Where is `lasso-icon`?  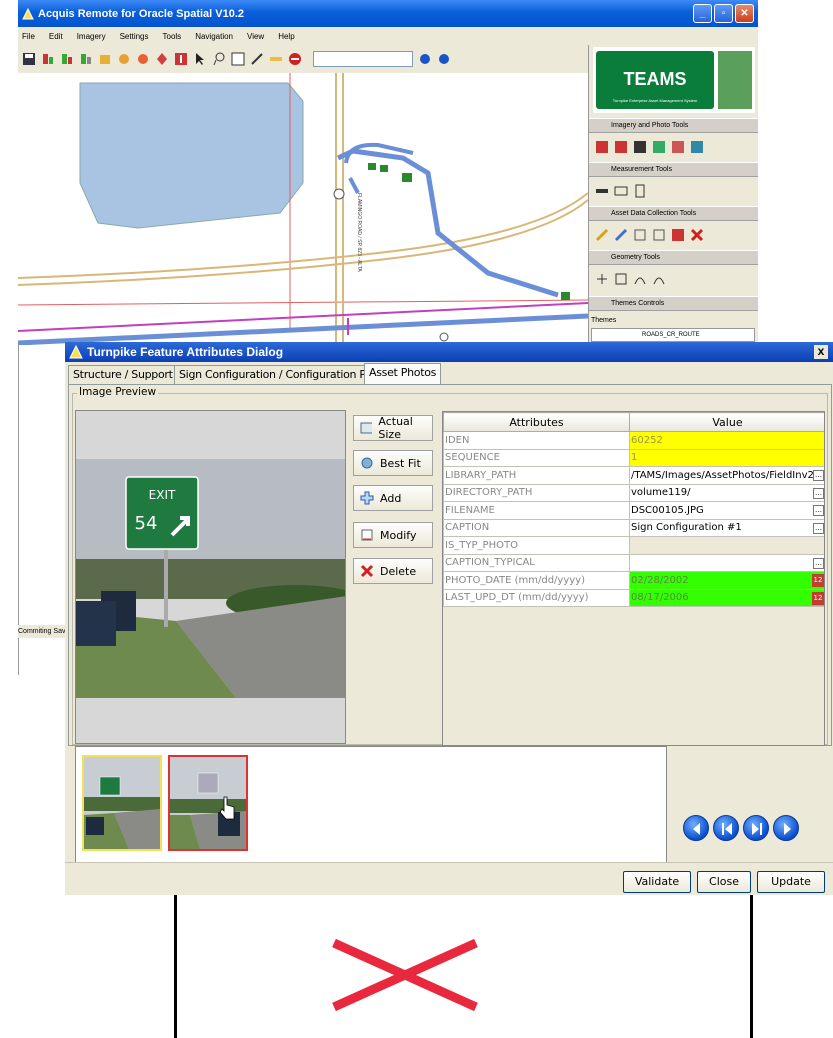
lasso-icon is located at coordinates (219, 59).